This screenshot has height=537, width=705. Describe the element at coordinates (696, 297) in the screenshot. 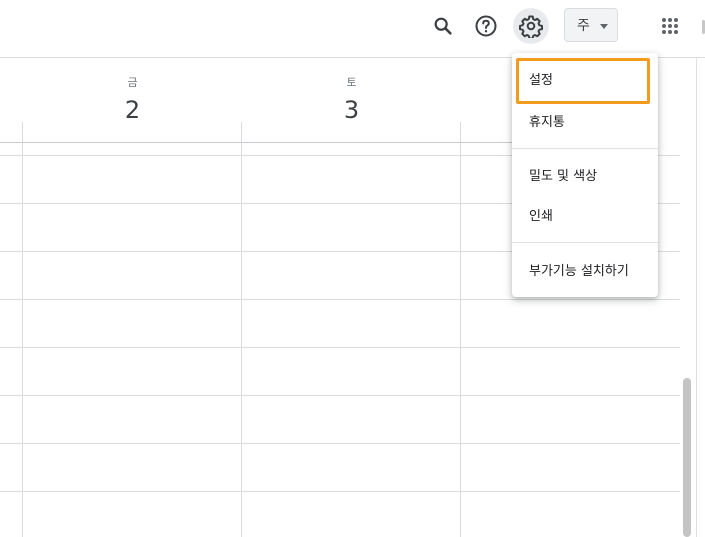

I see `scrollbar-track` at that location.